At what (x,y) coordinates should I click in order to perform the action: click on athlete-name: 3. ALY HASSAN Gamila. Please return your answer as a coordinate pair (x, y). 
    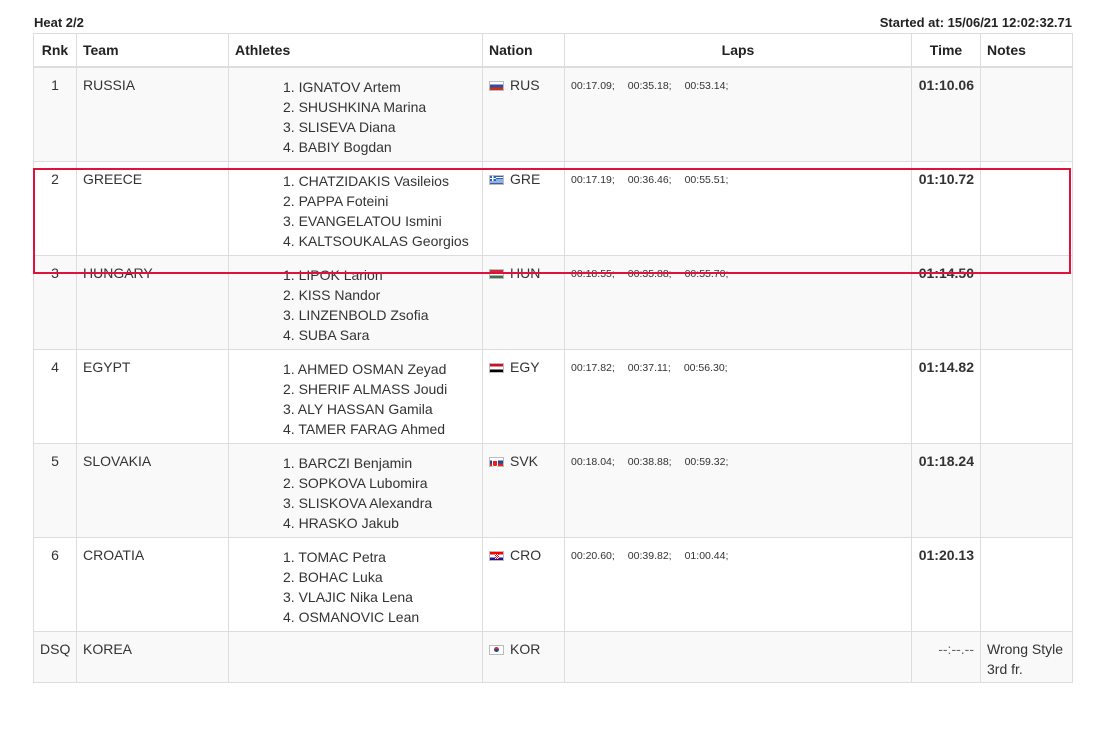
    Looking at the image, I should click on (358, 408).